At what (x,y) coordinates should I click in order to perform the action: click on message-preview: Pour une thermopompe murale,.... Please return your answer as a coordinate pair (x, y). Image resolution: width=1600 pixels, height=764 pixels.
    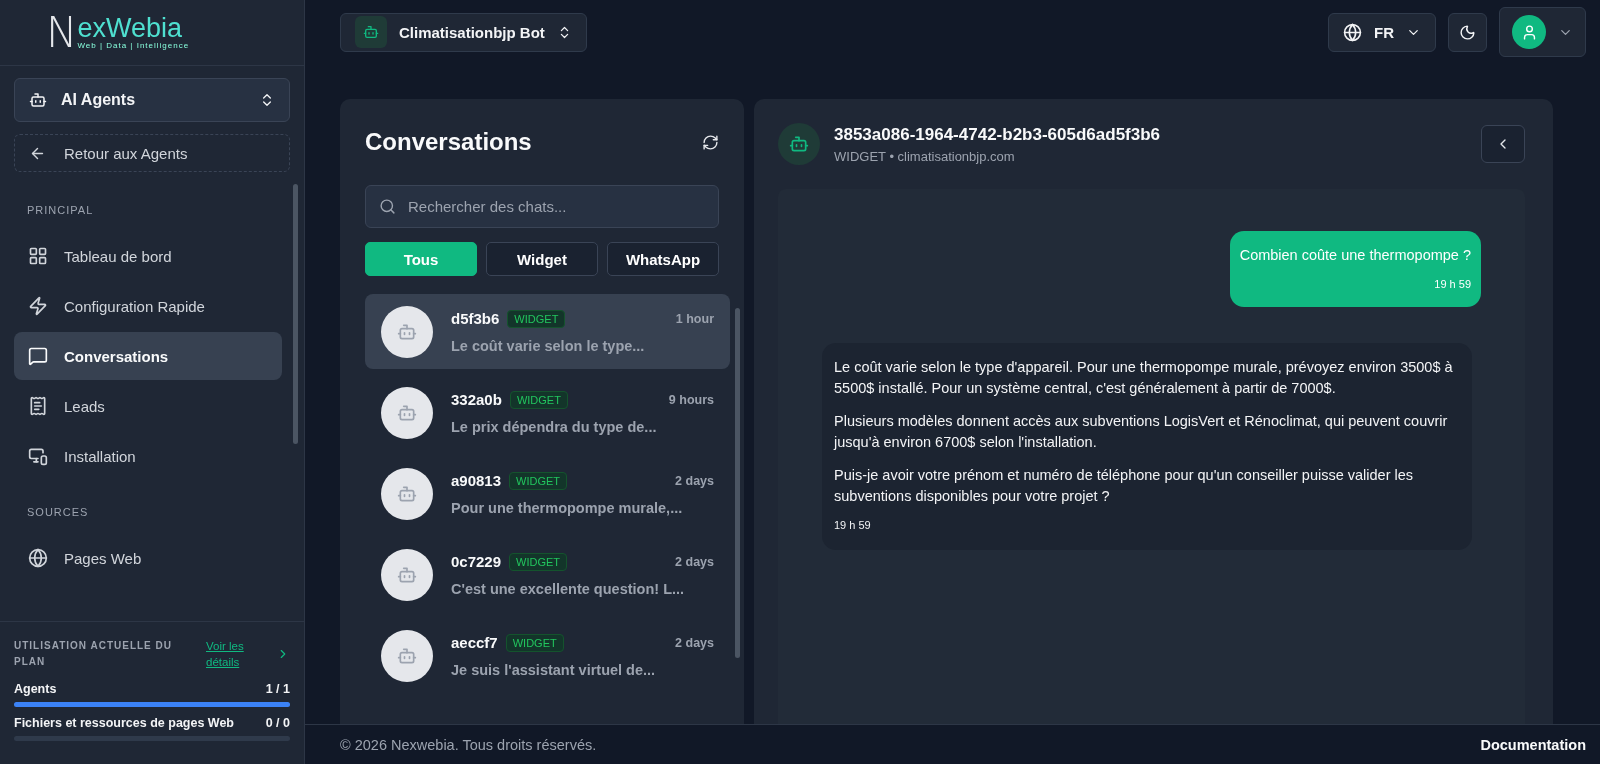
    Looking at the image, I should click on (567, 507).